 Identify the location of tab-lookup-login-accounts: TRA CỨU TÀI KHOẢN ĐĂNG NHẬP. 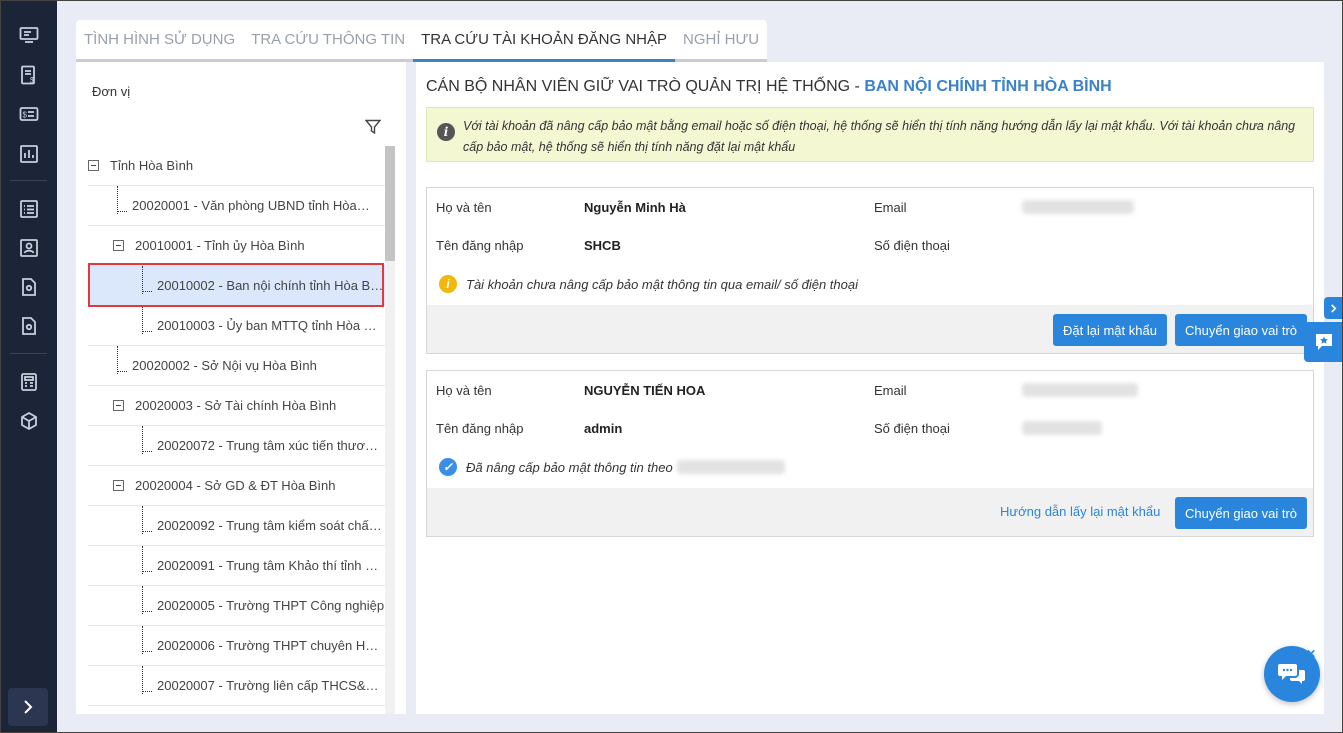
(544, 41).